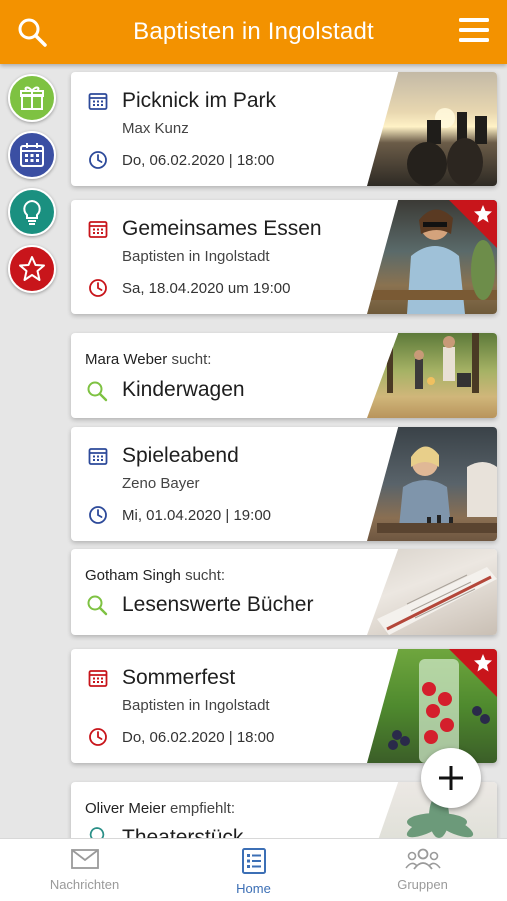  Describe the element at coordinates (253, 888) in the screenshot. I see `nav-home-label: Home` at that location.